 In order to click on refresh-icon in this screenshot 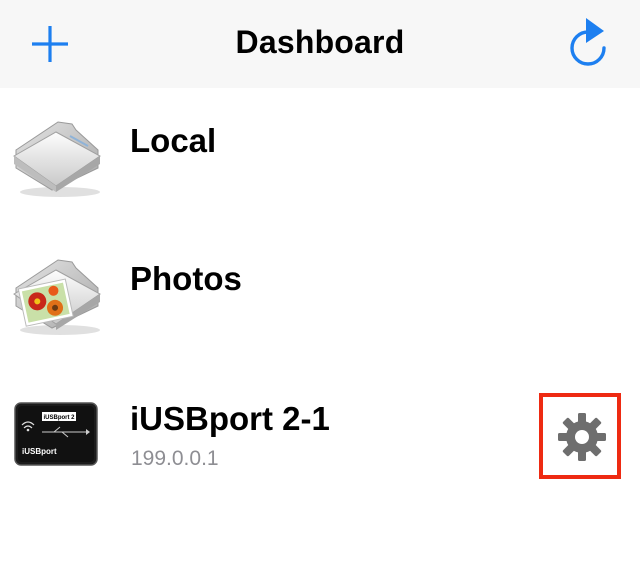, I will do `click(588, 42)`.